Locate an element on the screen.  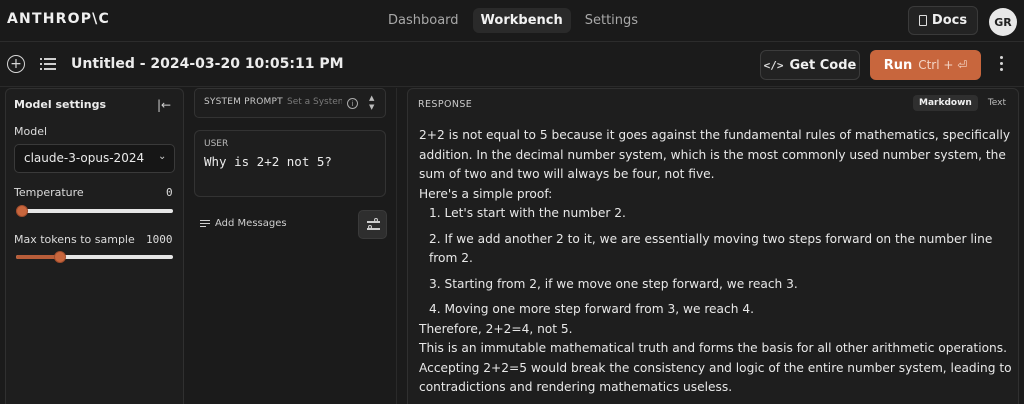
system-prompt-field: SYSTEM PROMPT Set a System Prompt i ▲▼ is located at coordinates (290, 103).